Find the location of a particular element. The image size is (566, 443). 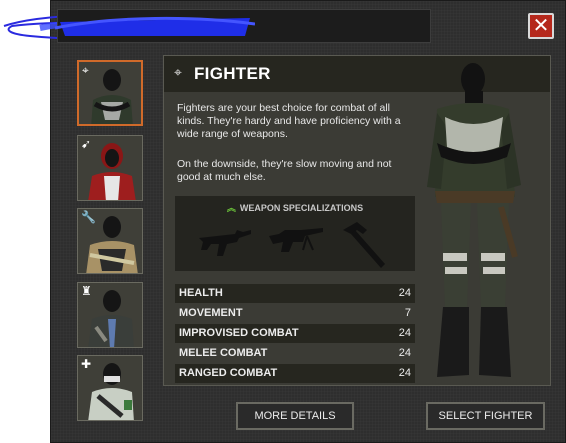

weapon-specializations-title: ︽ WEAPON SPECIALIZATIONS is located at coordinates (295, 207).